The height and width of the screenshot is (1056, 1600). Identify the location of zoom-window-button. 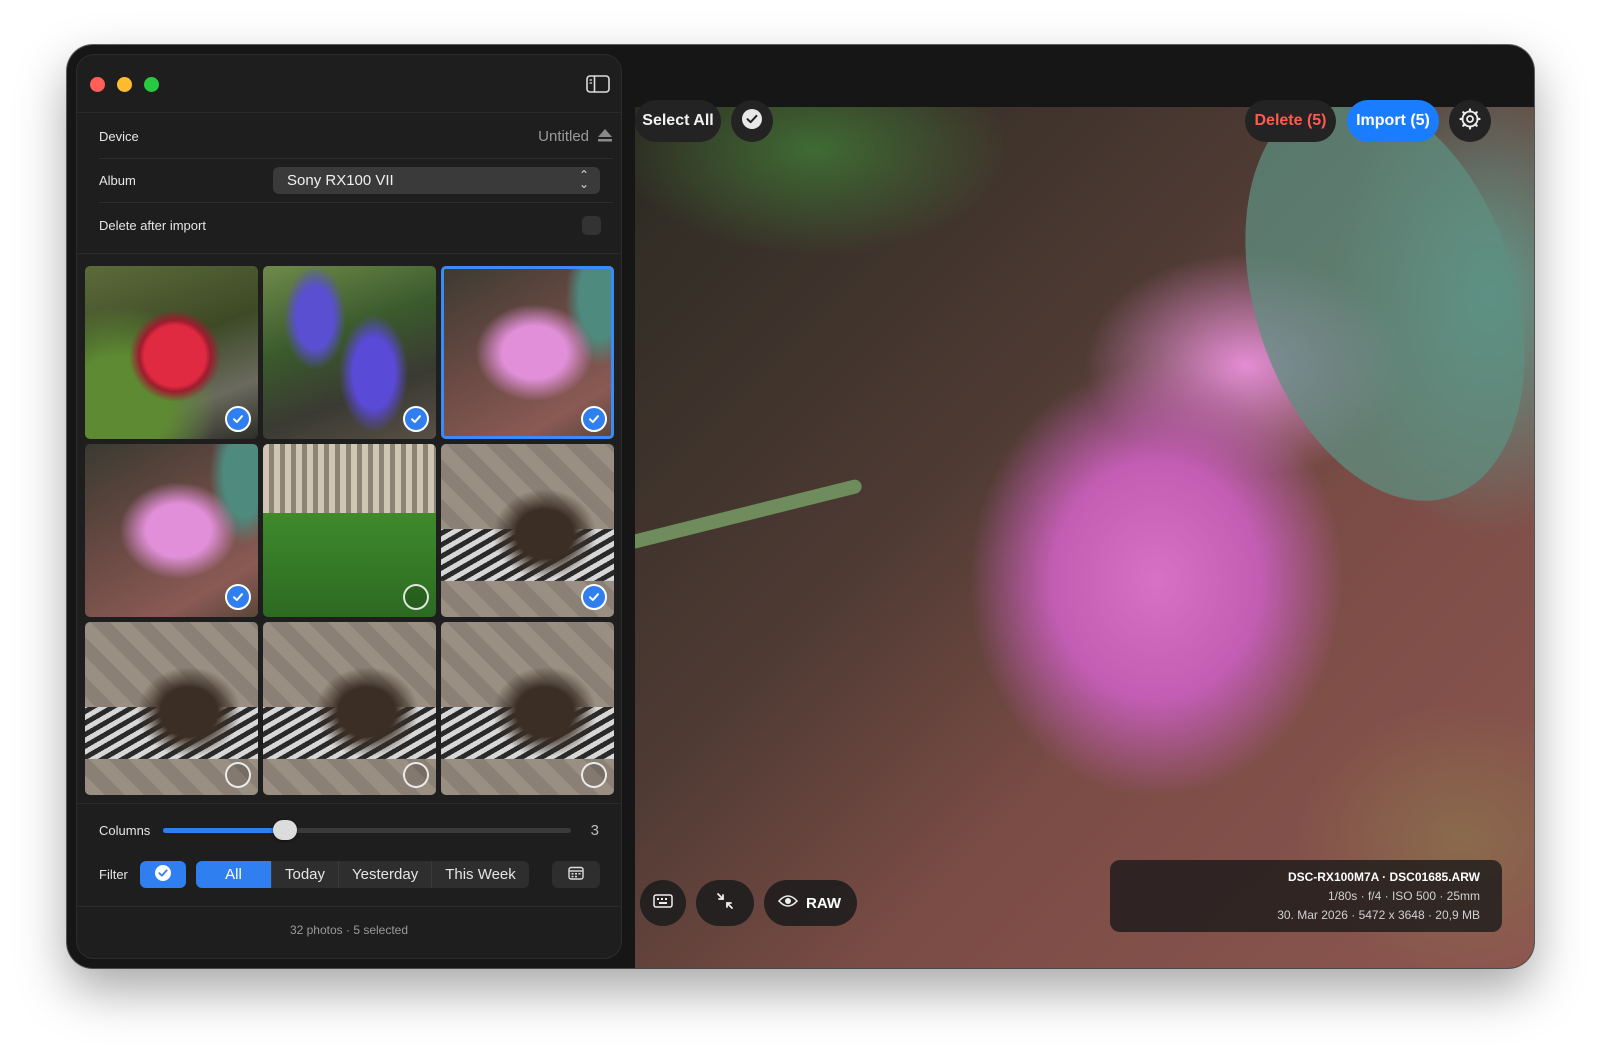
(151, 84).